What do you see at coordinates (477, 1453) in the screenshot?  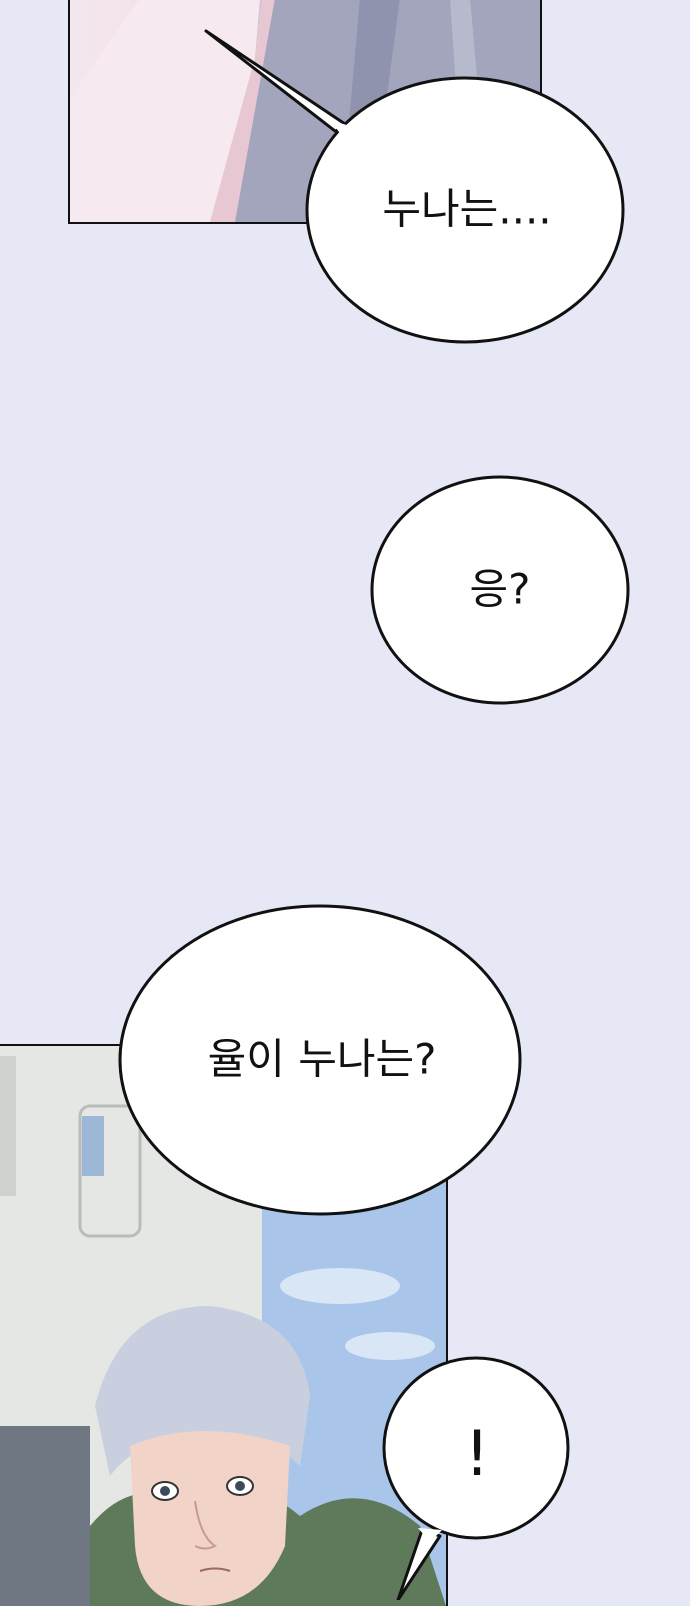 I see `speech-text-4: !` at bounding box center [477, 1453].